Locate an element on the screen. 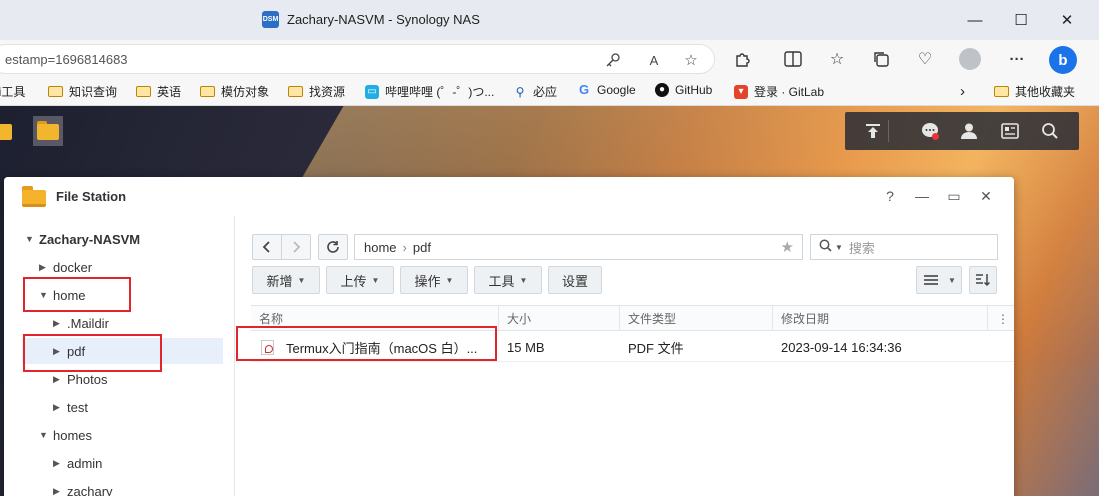 This screenshot has width=1099, height=496. tree-node-label: zachary is located at coordinates (90, 489).